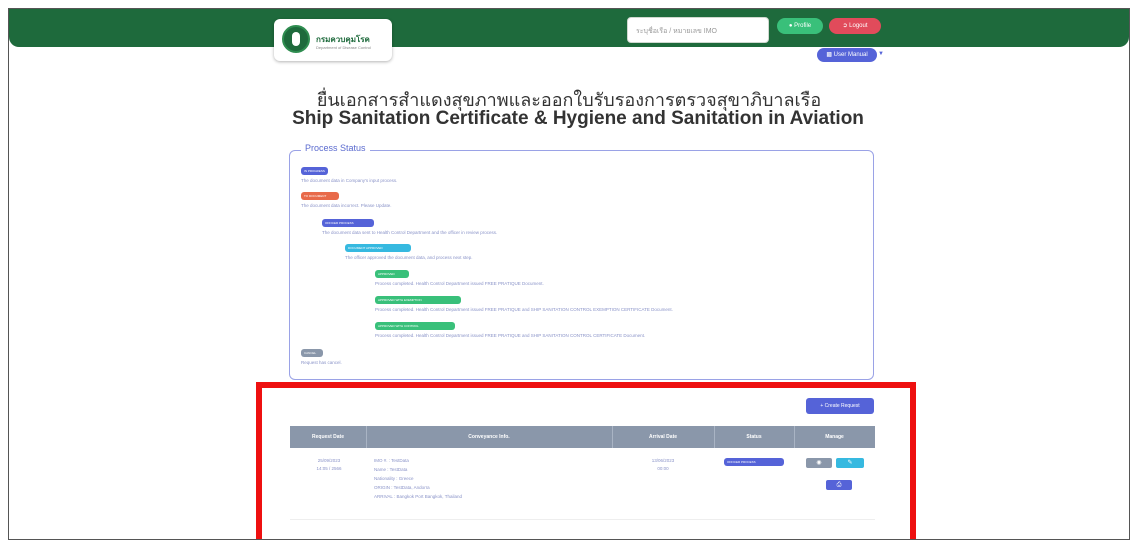 This screenshot has height=548, width=1138. I want to click on caret-down-icon: ▼, so click(881, 54).